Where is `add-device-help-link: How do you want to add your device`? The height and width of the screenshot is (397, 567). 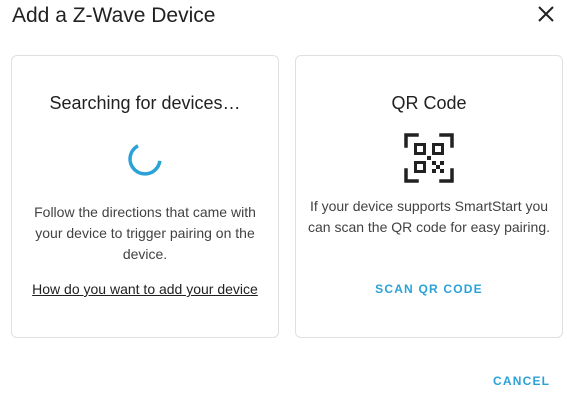 add-device-help-link: How do you want to add your device is located at coordinates (145, 289).